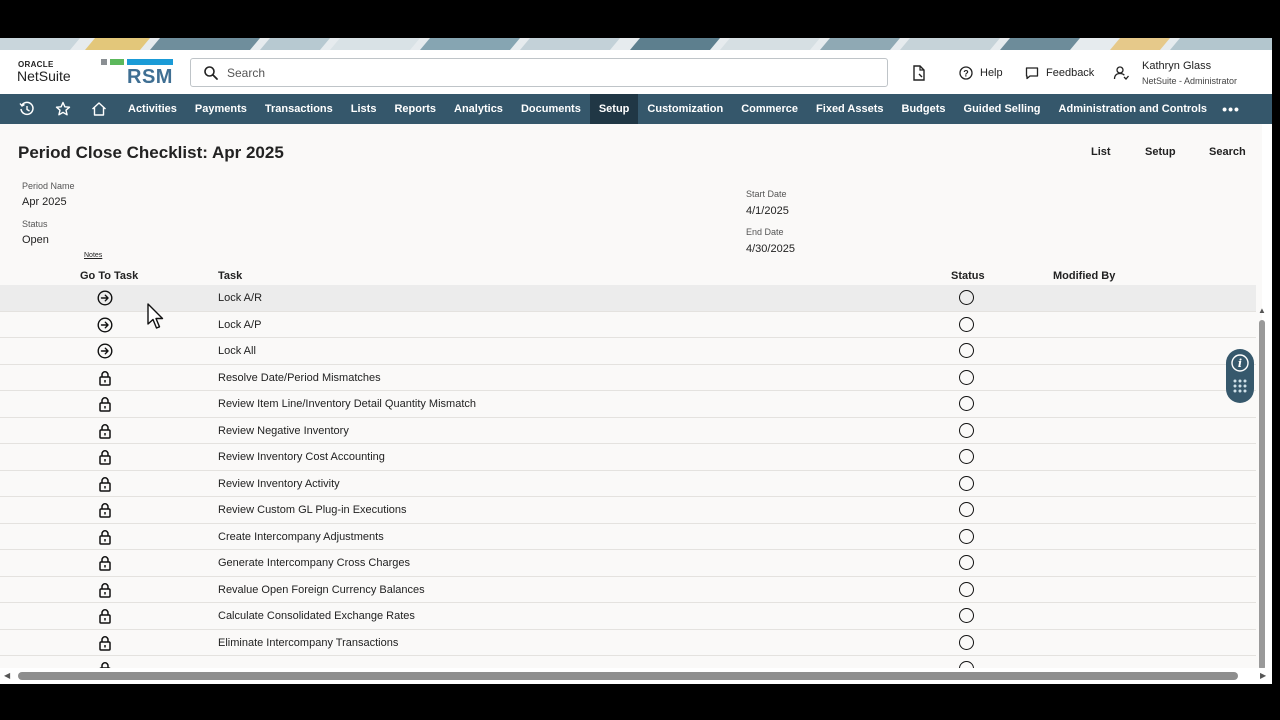 The height and width of the screenshot is (720, 1280). What do you see at coordinates (240, 324) in the screenshot?
I see `task-name: Lock A/P` at bounding box center [240, 324].